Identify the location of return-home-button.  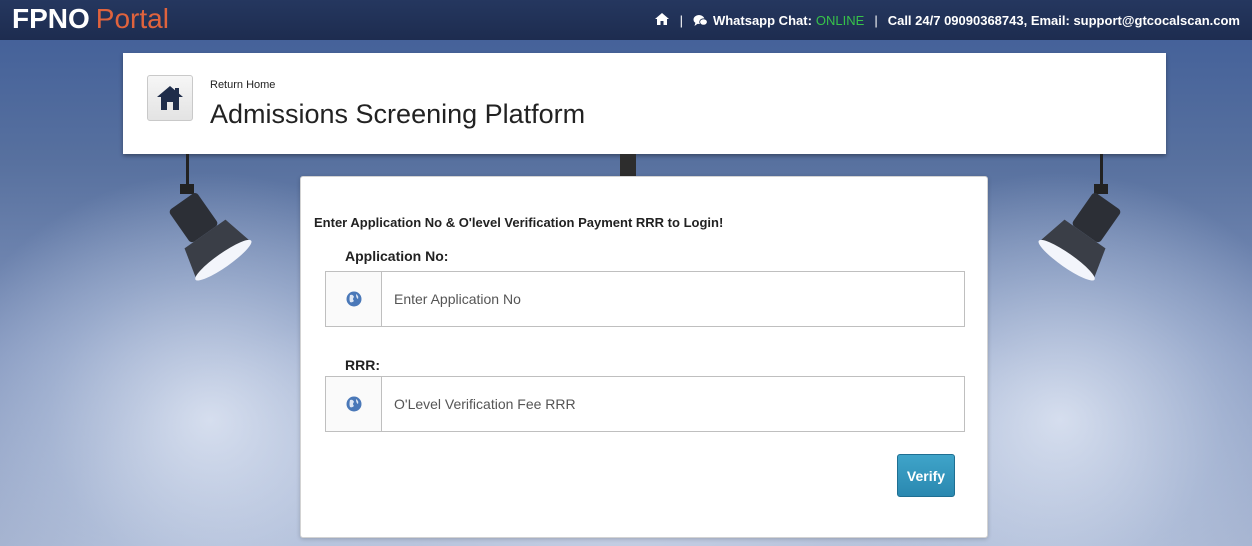
(170, 98).